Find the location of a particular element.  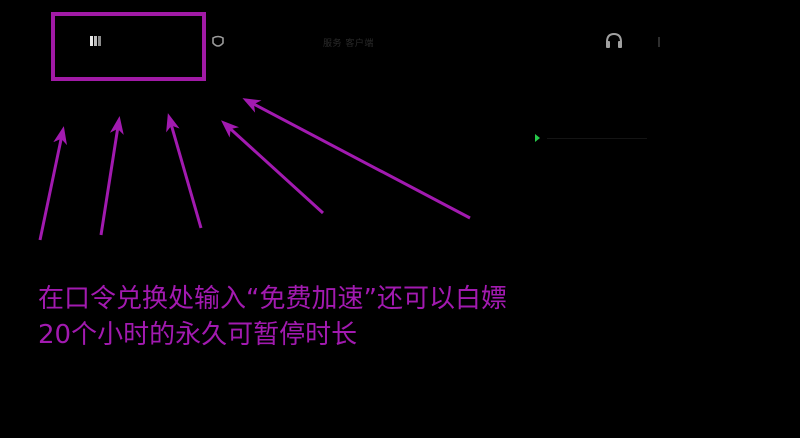

headset-icon is located at coordinates (614, 41).